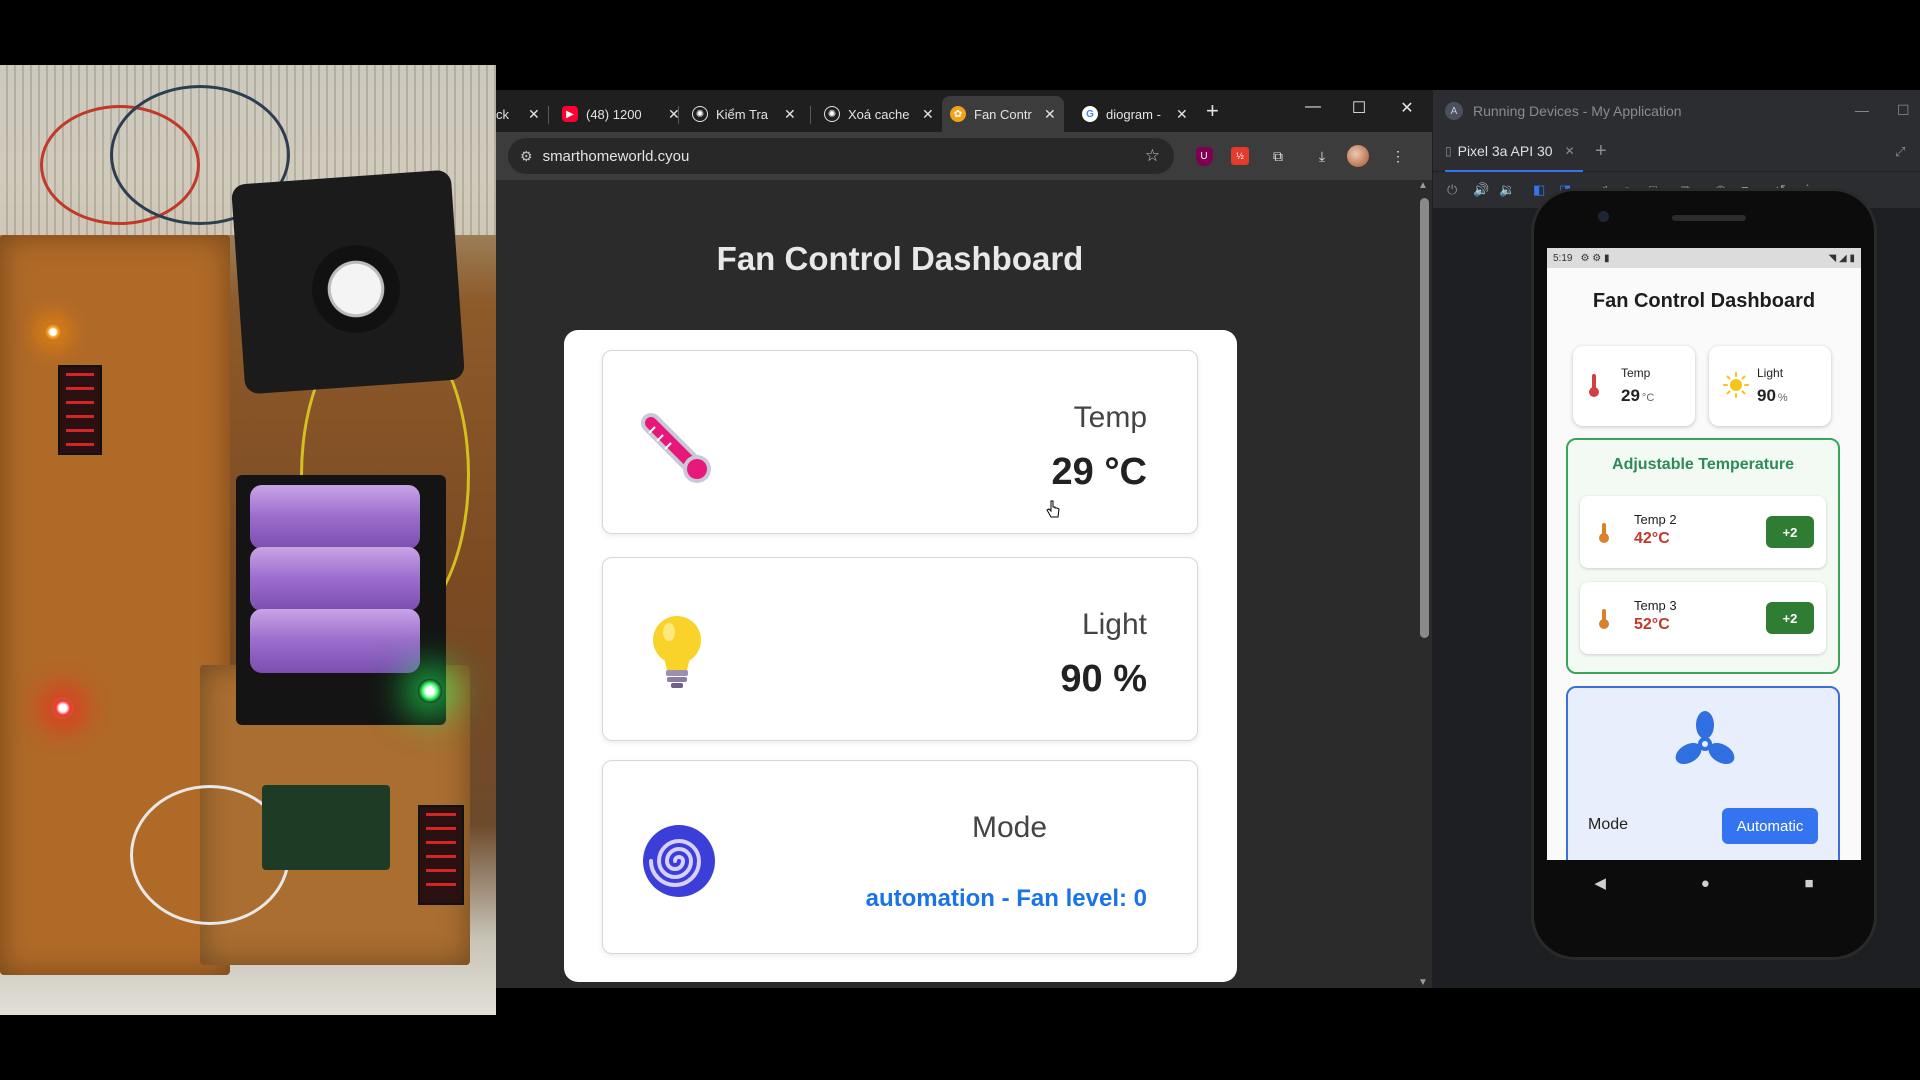 The width and height of the screenshot is (1920, 1080). Describe the element at coordinates (1608, 824) in the screenshot. I see `mode-label: Mode` at that location.